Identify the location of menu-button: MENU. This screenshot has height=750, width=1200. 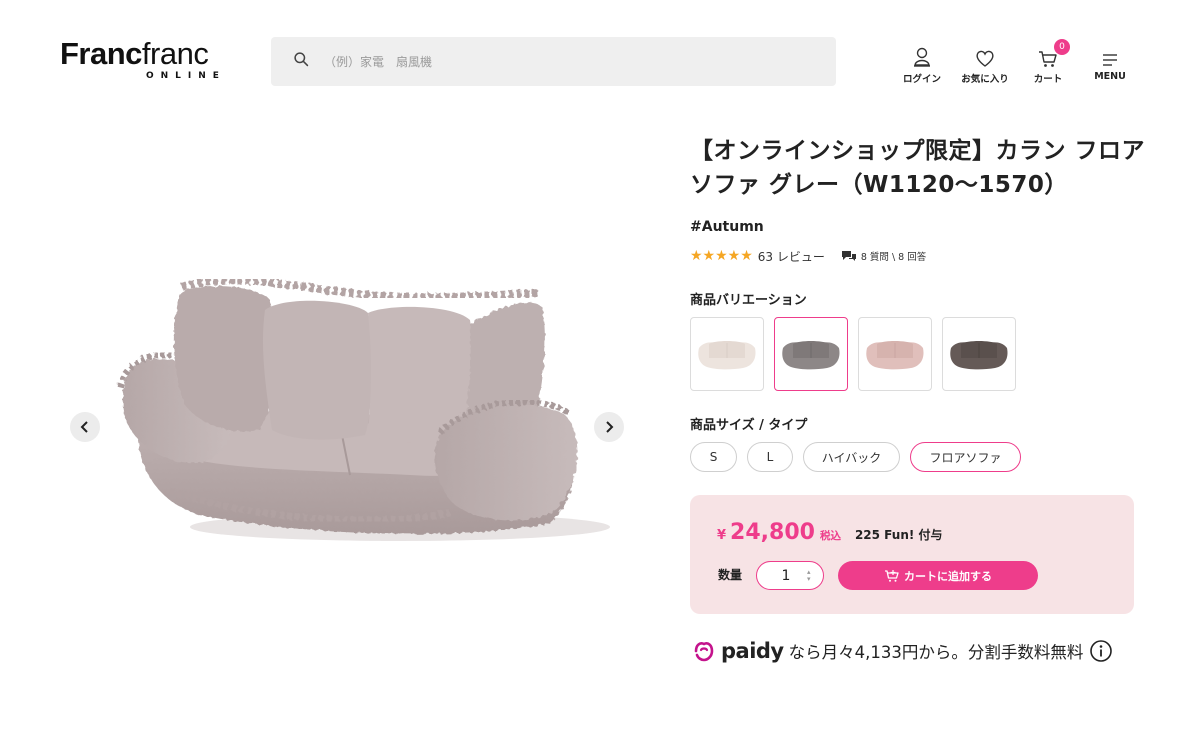
(1110, 66).